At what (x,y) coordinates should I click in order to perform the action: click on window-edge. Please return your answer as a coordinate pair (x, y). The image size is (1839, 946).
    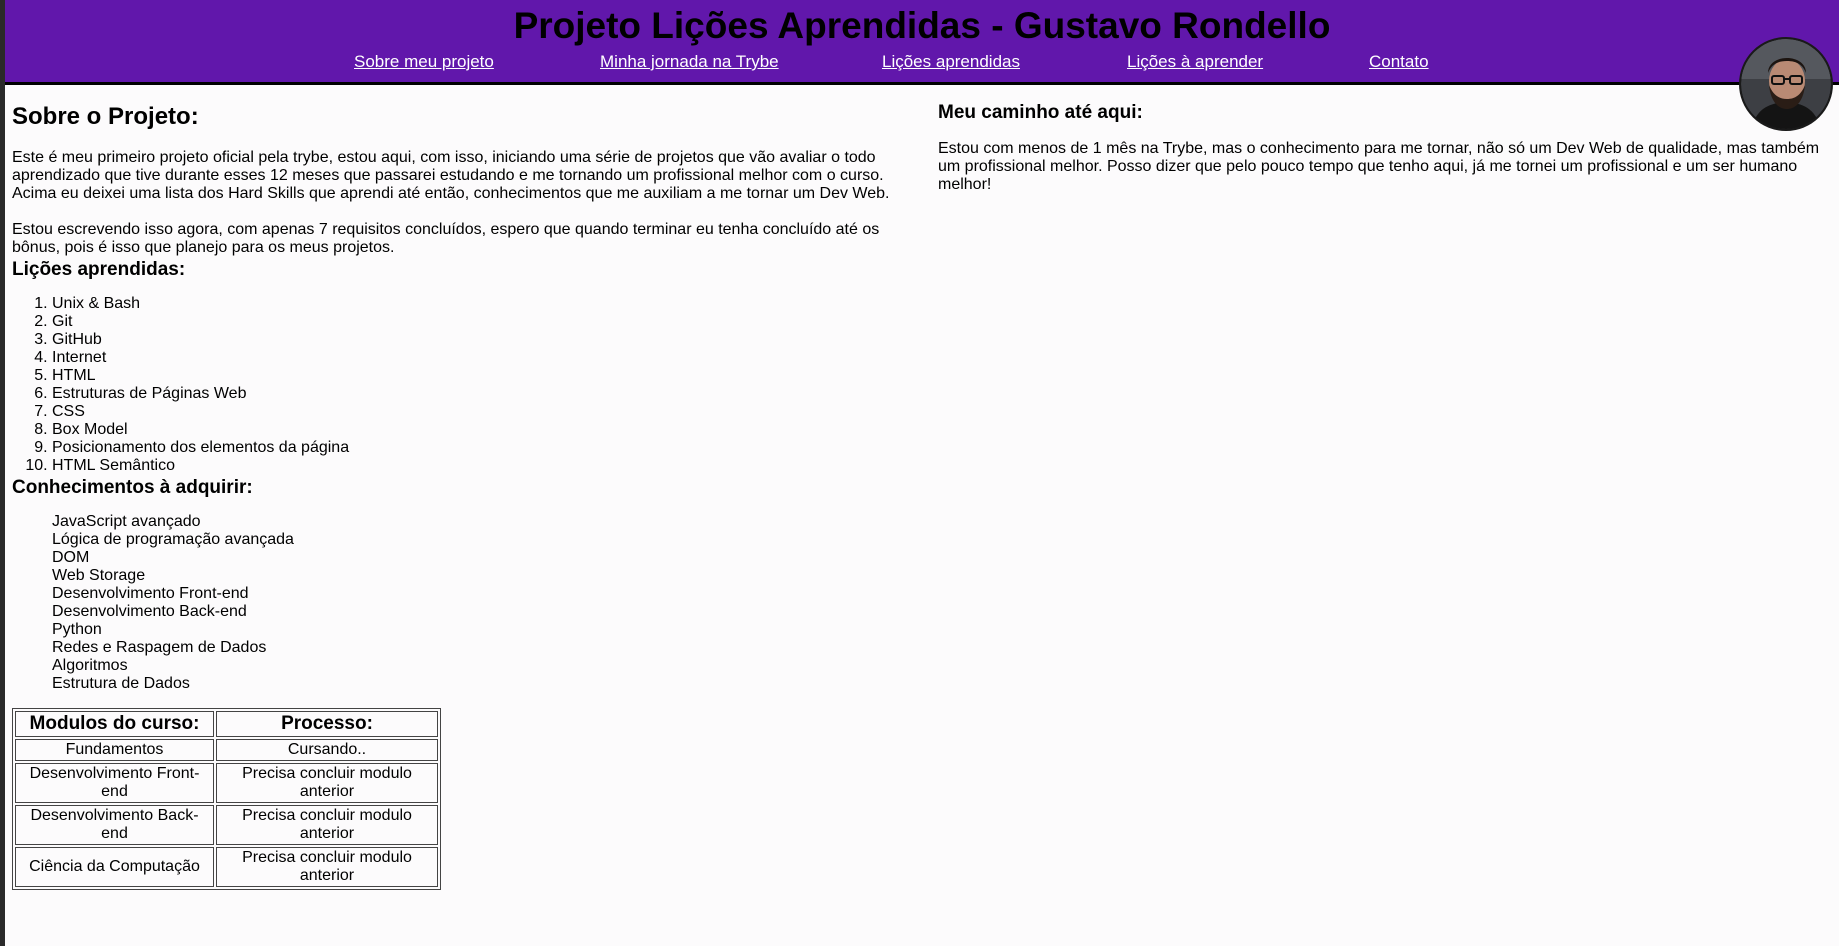
    Looking at the image, I should click on (2, 473).